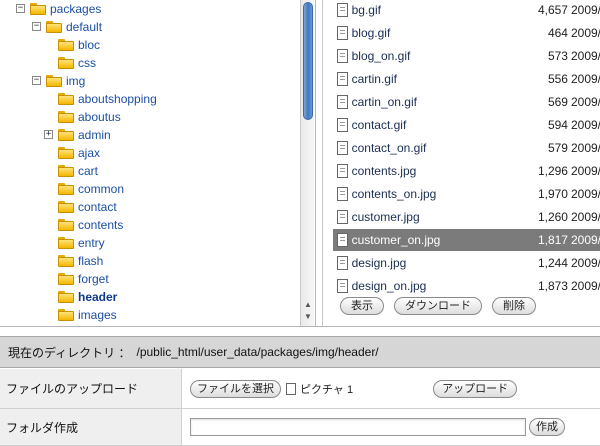 Image resolution: width=600 pixels, height=446 pixels. Describe the element at coordinates (150, 27) in the screenshot. I see `tree-item-default: − default` at that location.